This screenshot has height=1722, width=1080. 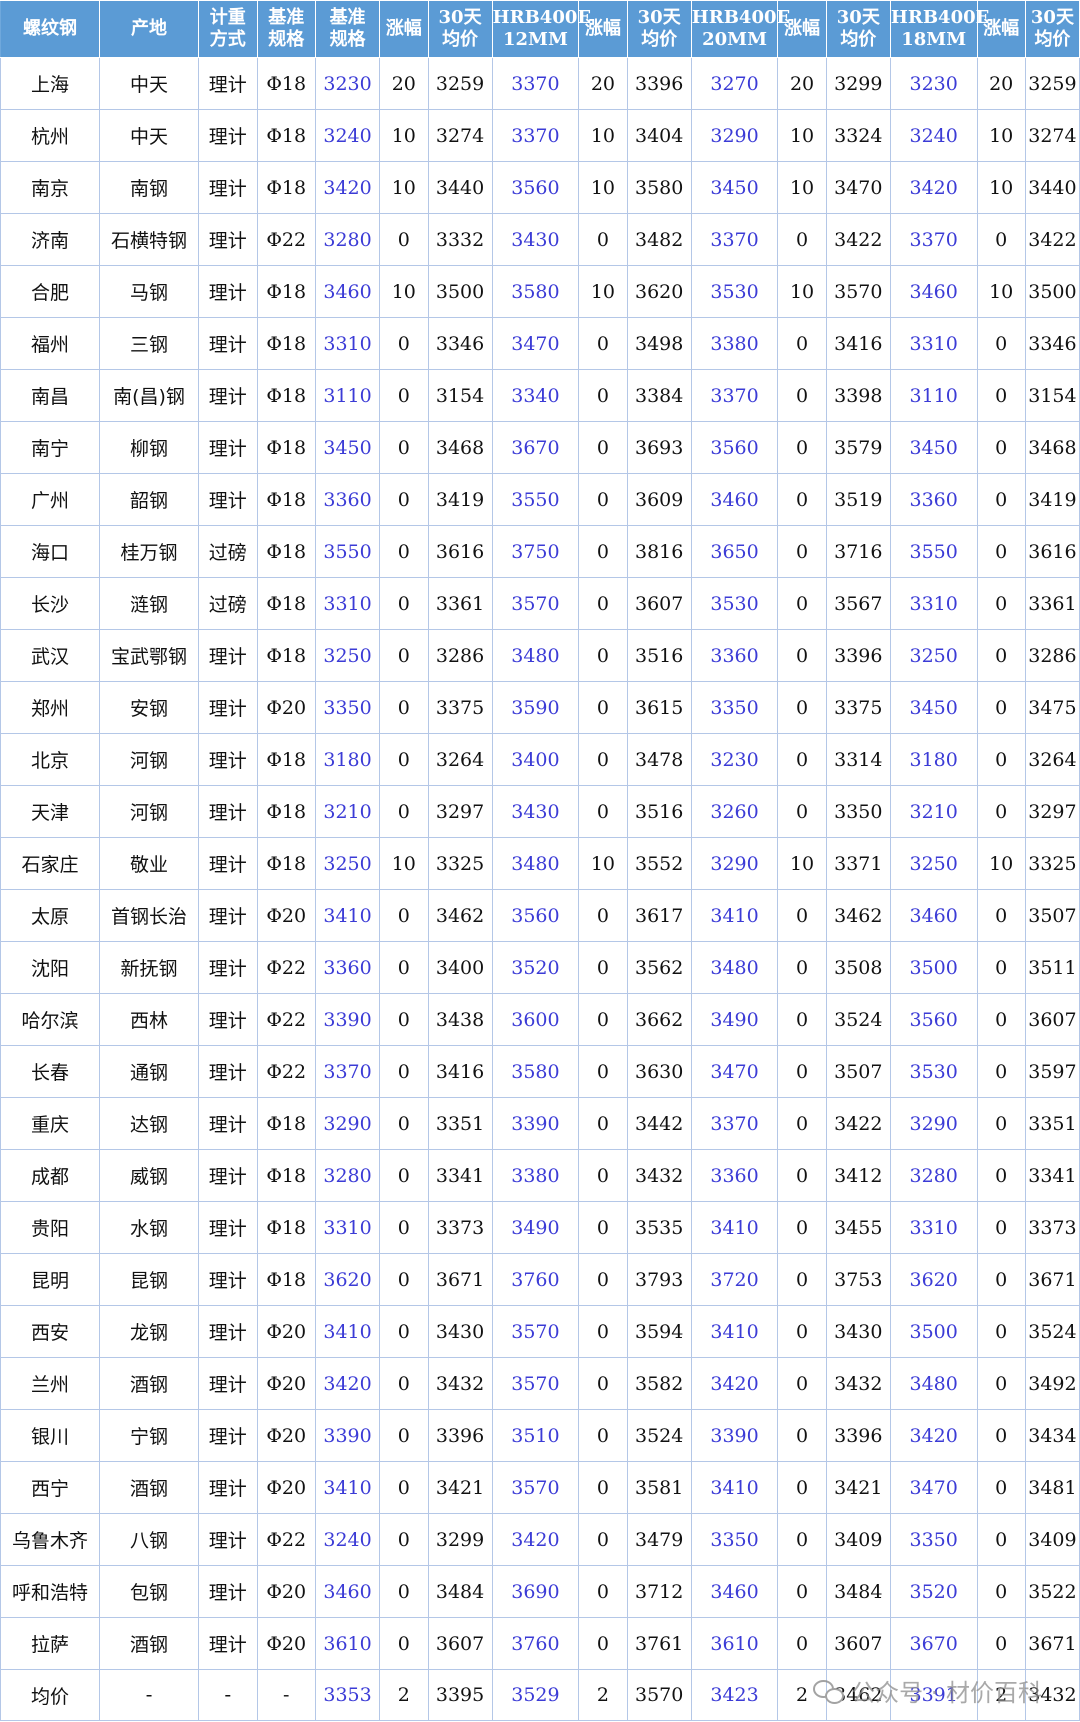 What do you see at coordinates (858, 1383) in the screenshot?
I see `avg-cell: 3432` at bounding box center [858, 1383].